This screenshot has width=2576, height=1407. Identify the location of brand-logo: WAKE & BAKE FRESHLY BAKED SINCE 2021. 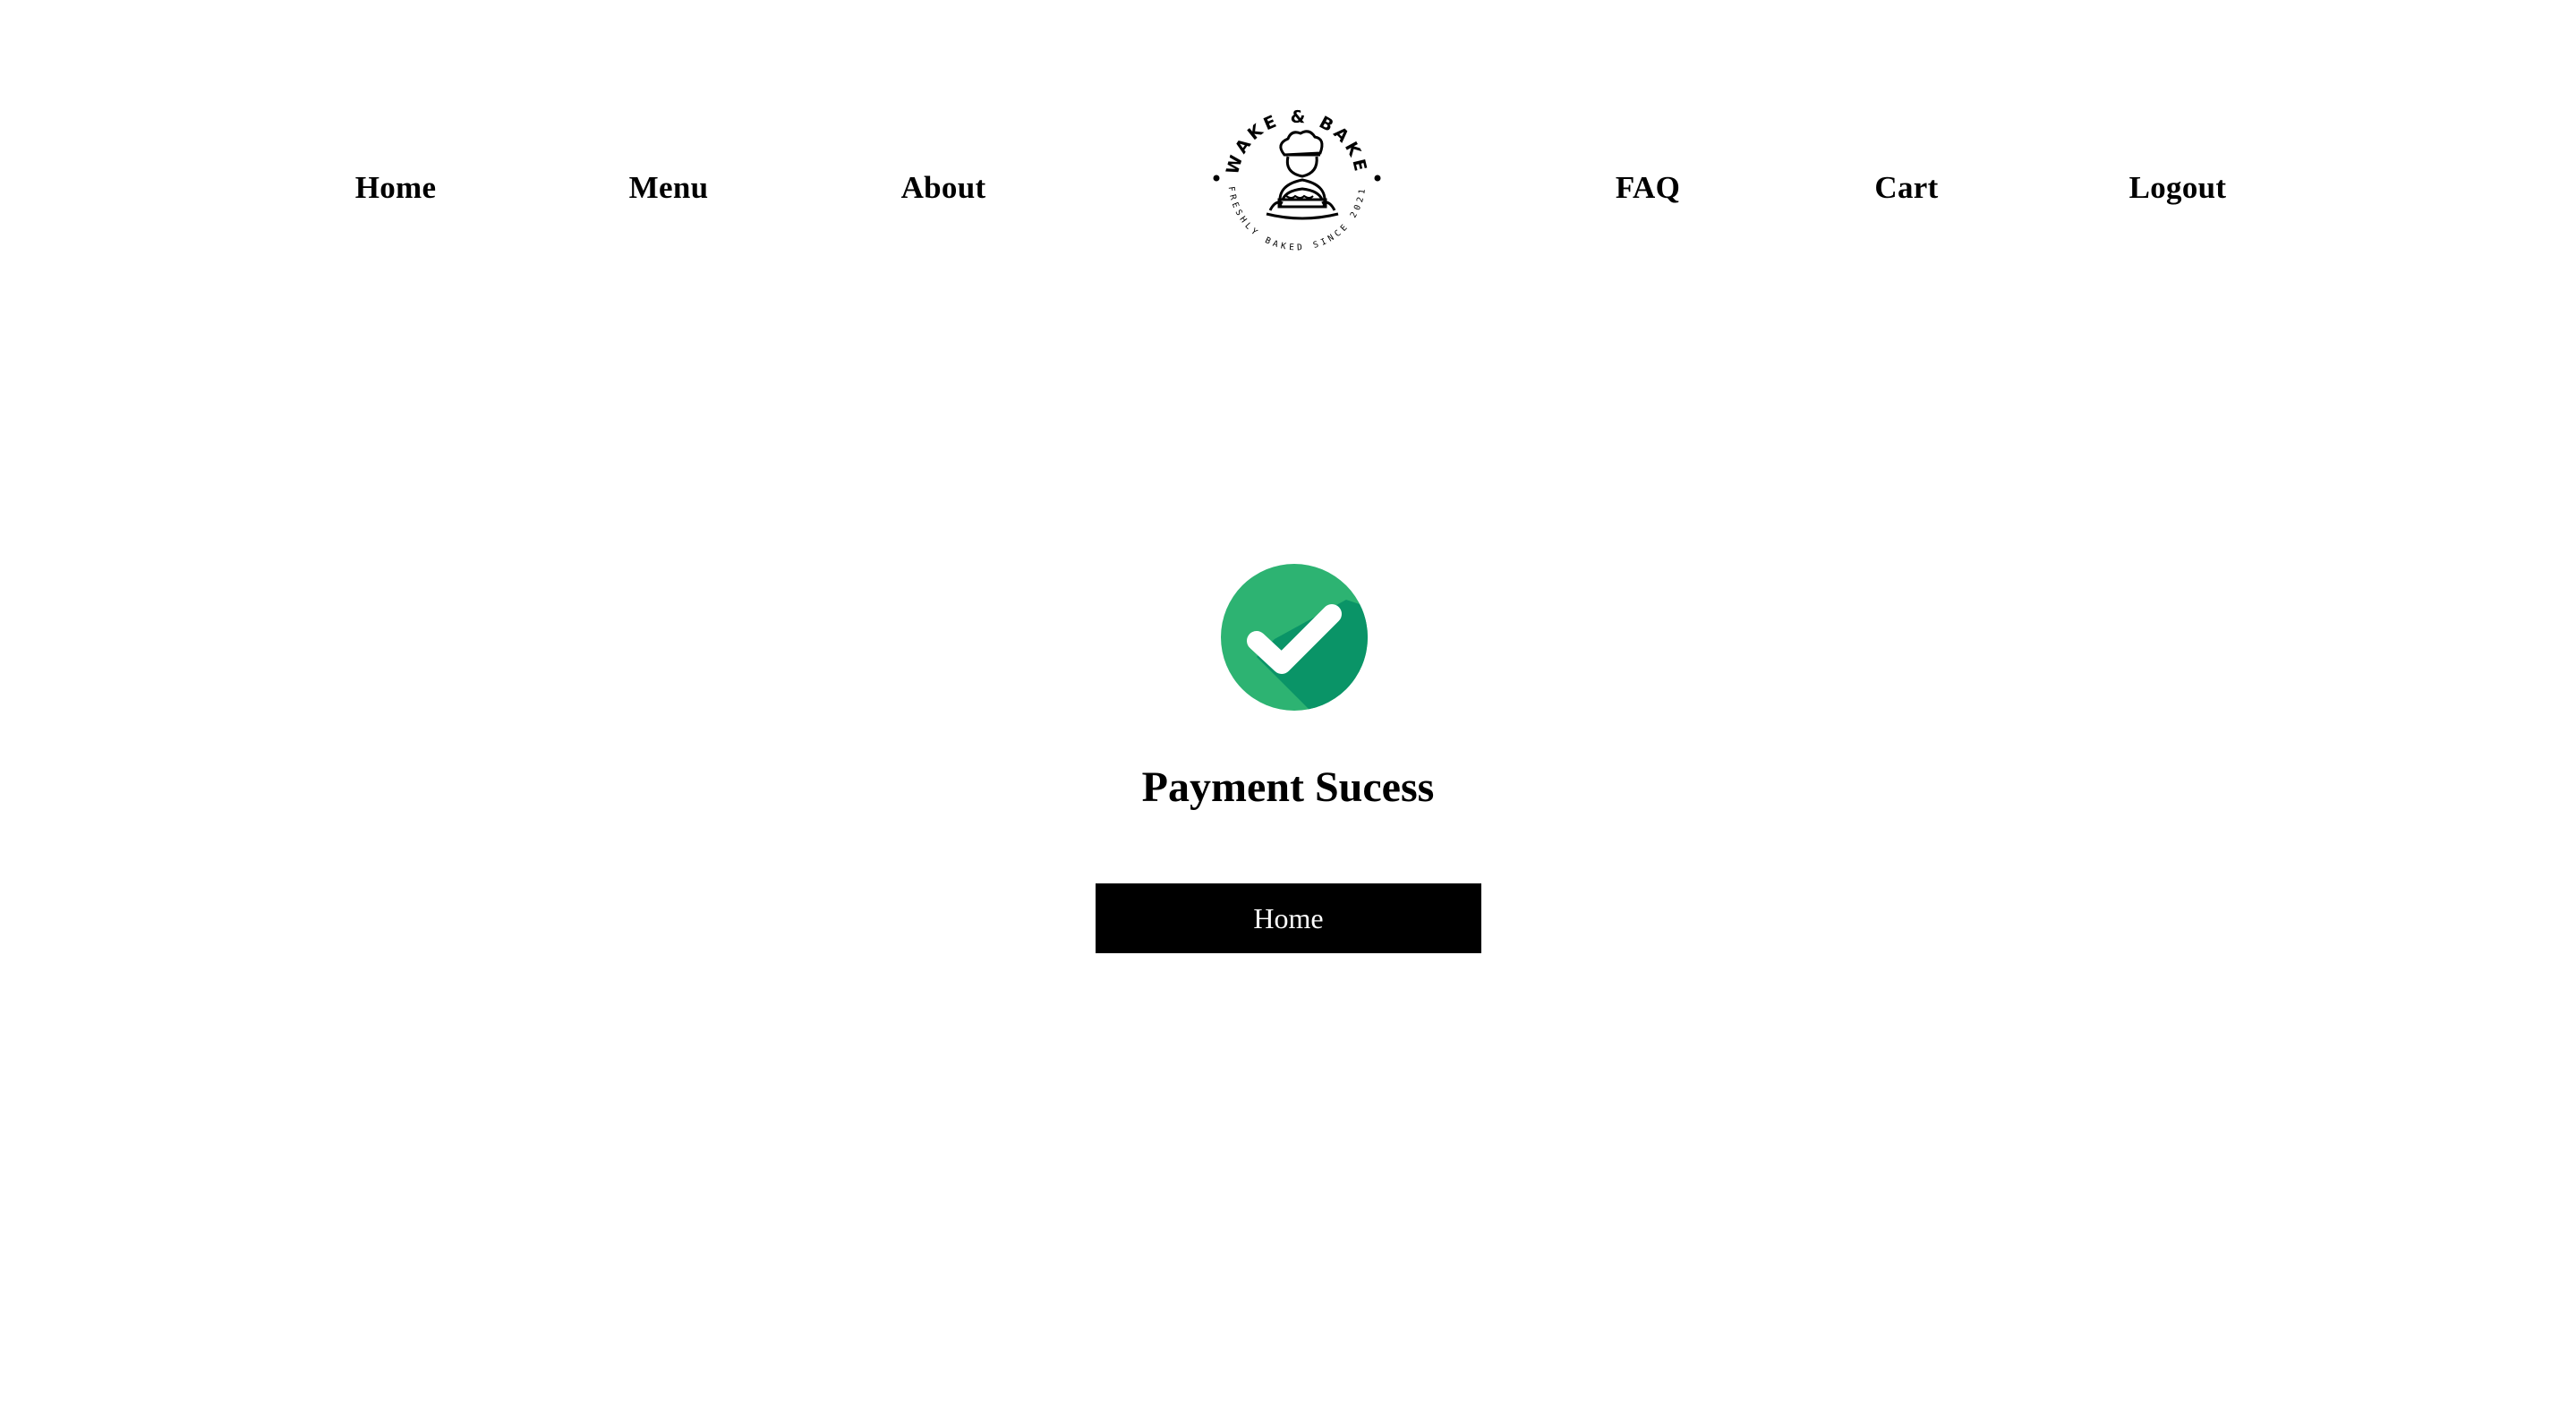
(1296, 181).